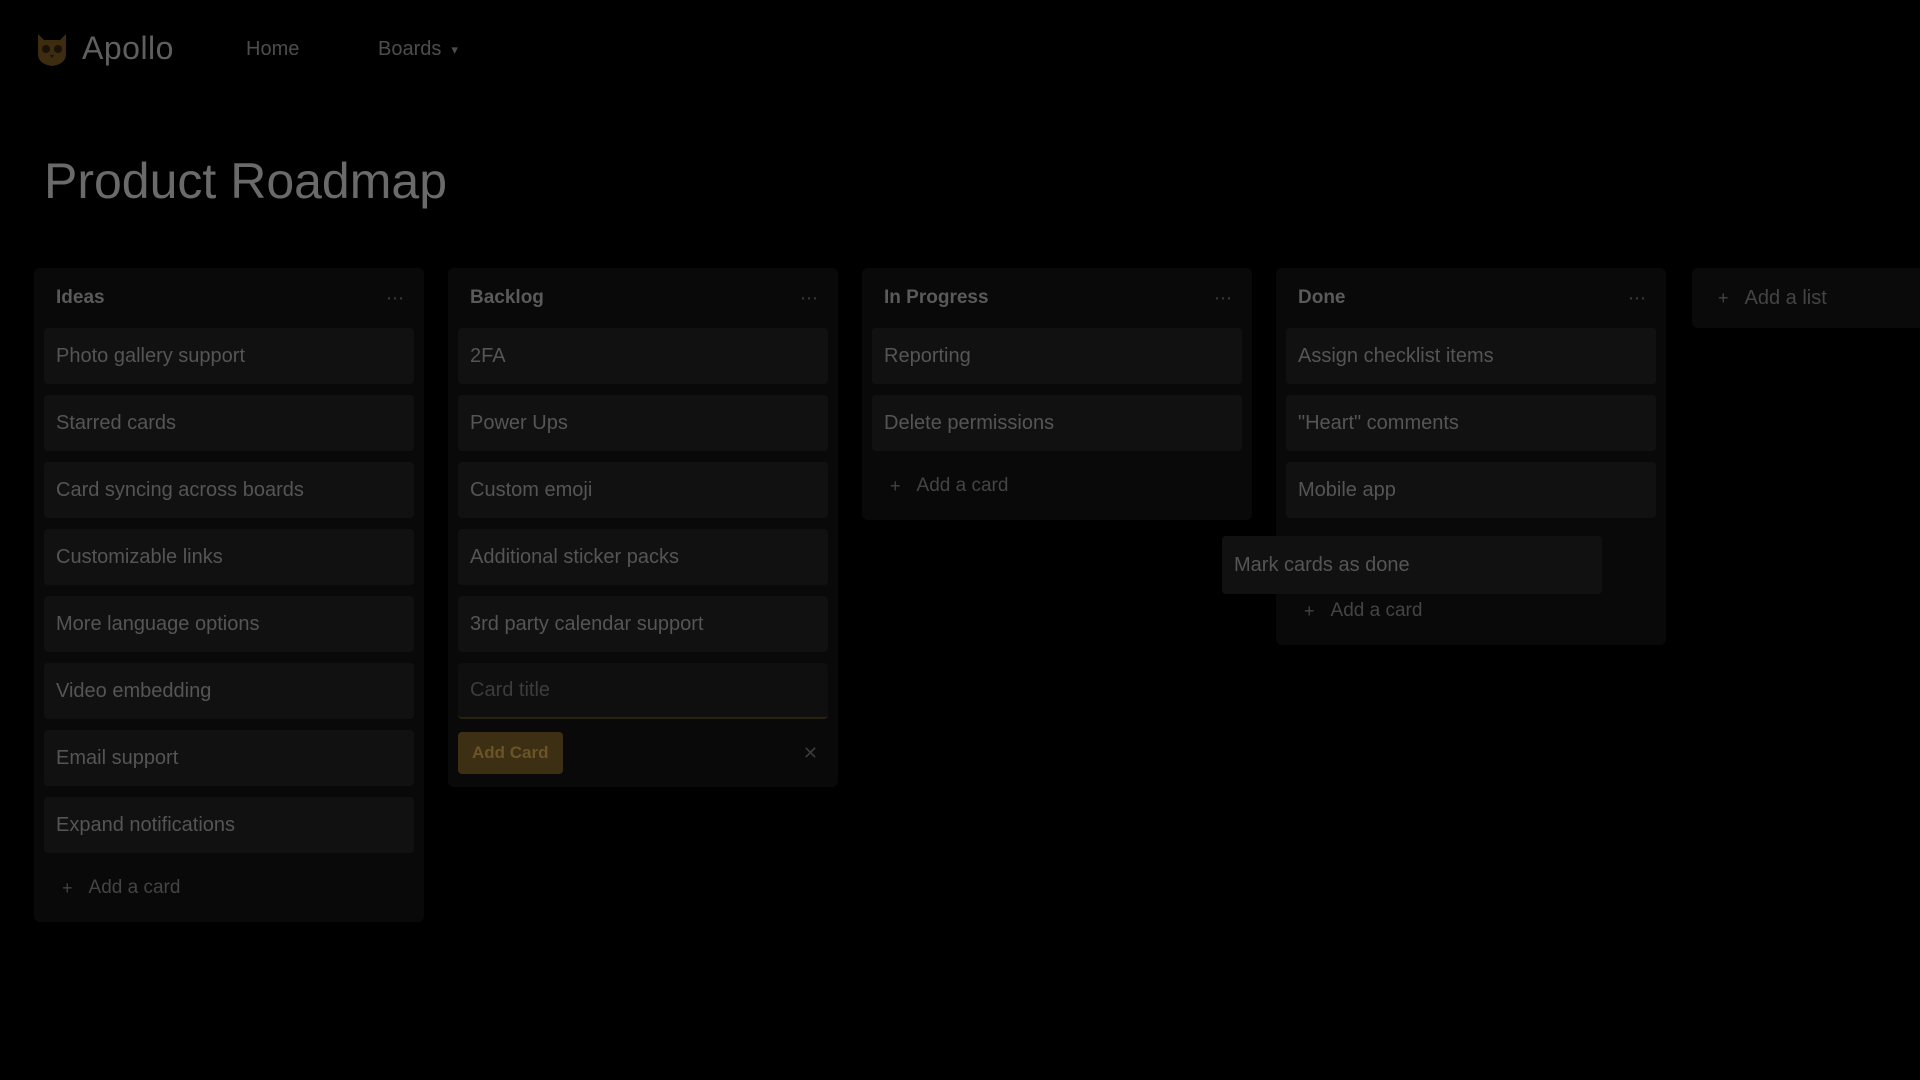  Describe the element at coordinates (229, 423) in the screenshot. I see `card: Starred cards` at that location.